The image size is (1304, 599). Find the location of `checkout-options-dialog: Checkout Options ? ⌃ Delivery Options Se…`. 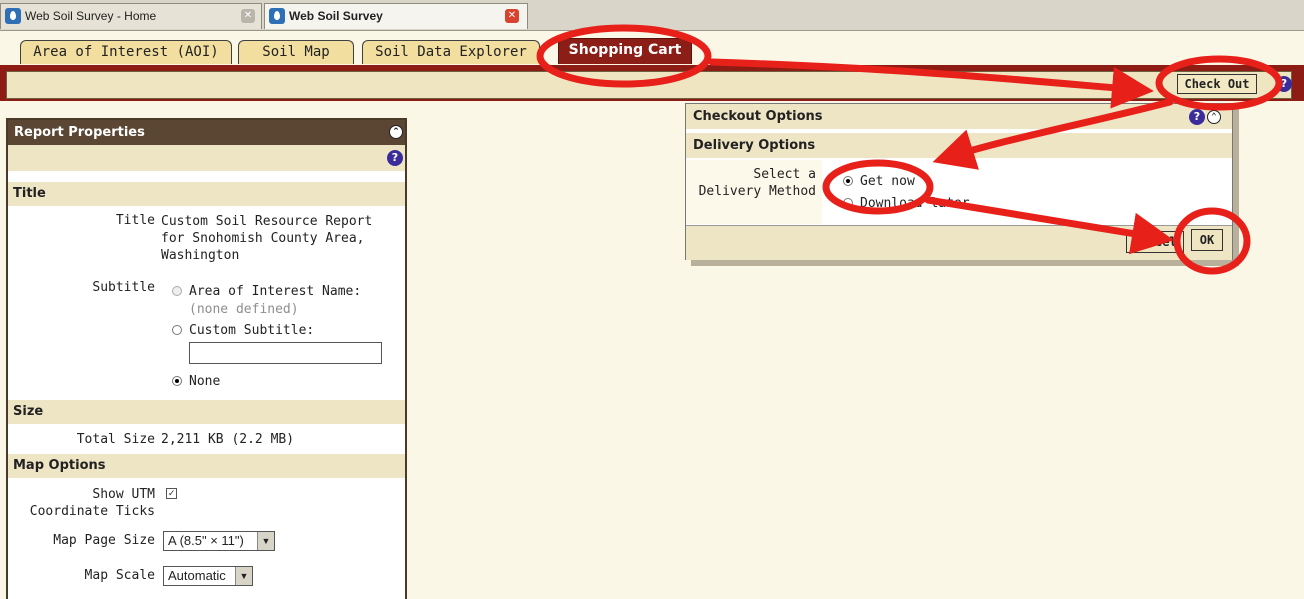

checkout-options-dialog: Checkout Options ? ⌃ Delivery Options Se… is located at coordinates (959, 181).